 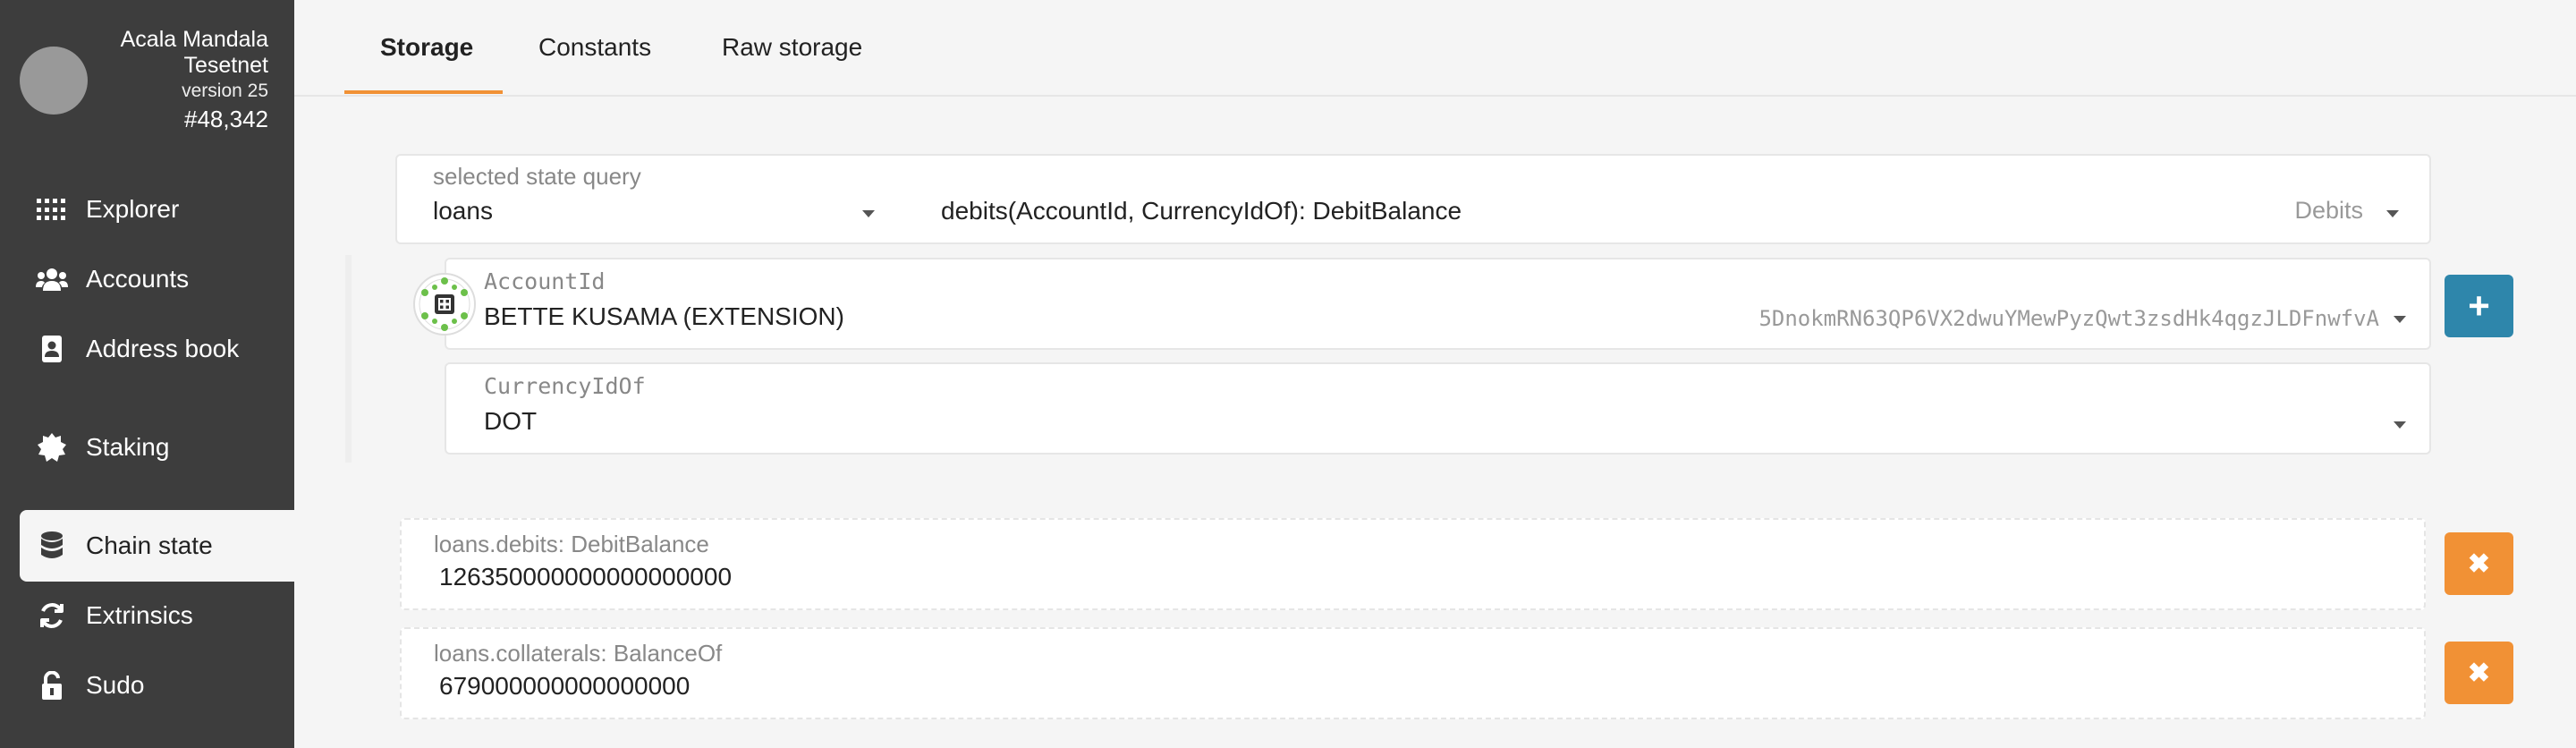 What do you see at coordinates (665, 216) in the screenshot?
I see `module-dropdown: loans` at bounding box center [665, 216].